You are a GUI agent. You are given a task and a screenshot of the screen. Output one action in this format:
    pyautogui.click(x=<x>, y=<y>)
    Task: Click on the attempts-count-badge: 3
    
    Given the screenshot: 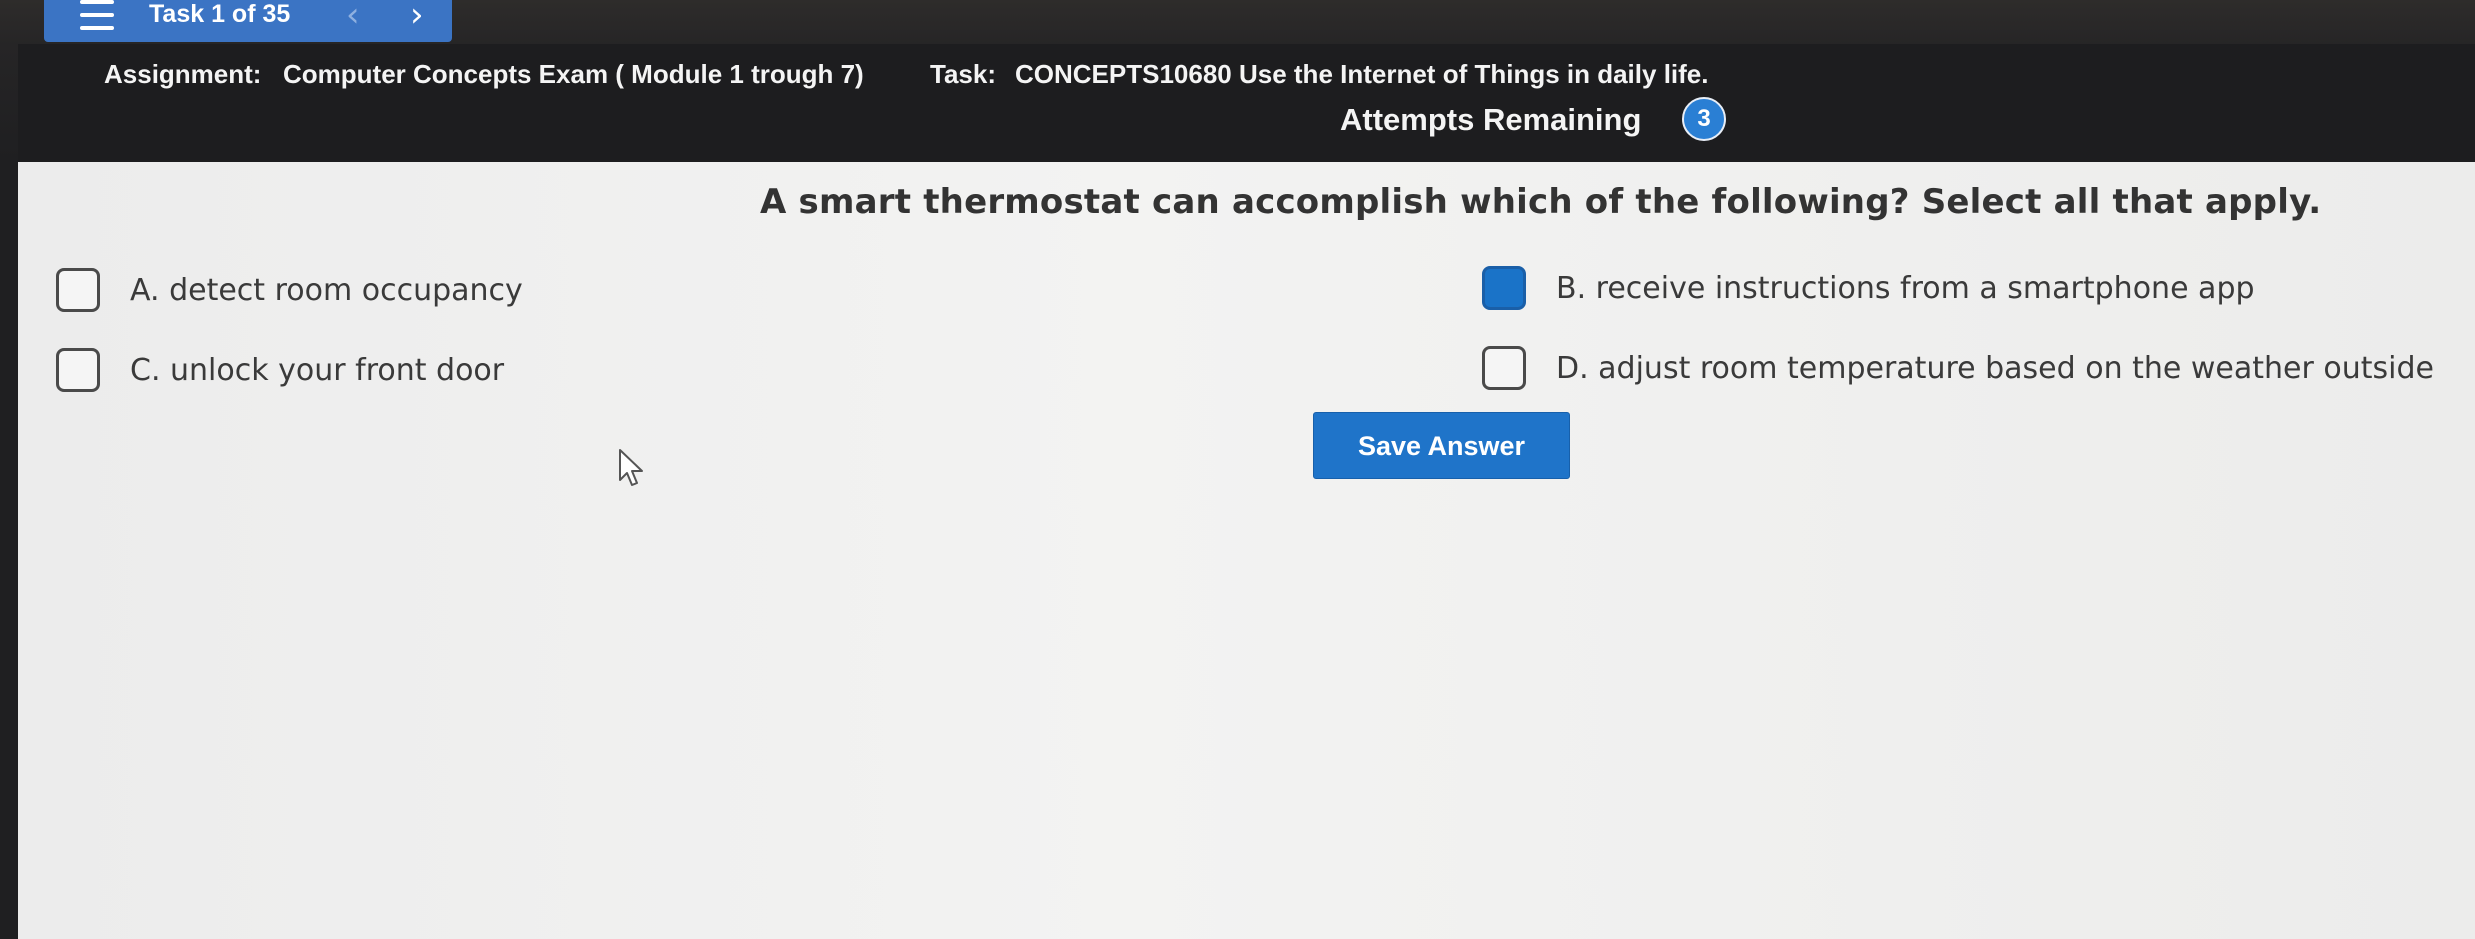 What is the action you would take?
    pyautogui.click(x=1704, y=119)
    